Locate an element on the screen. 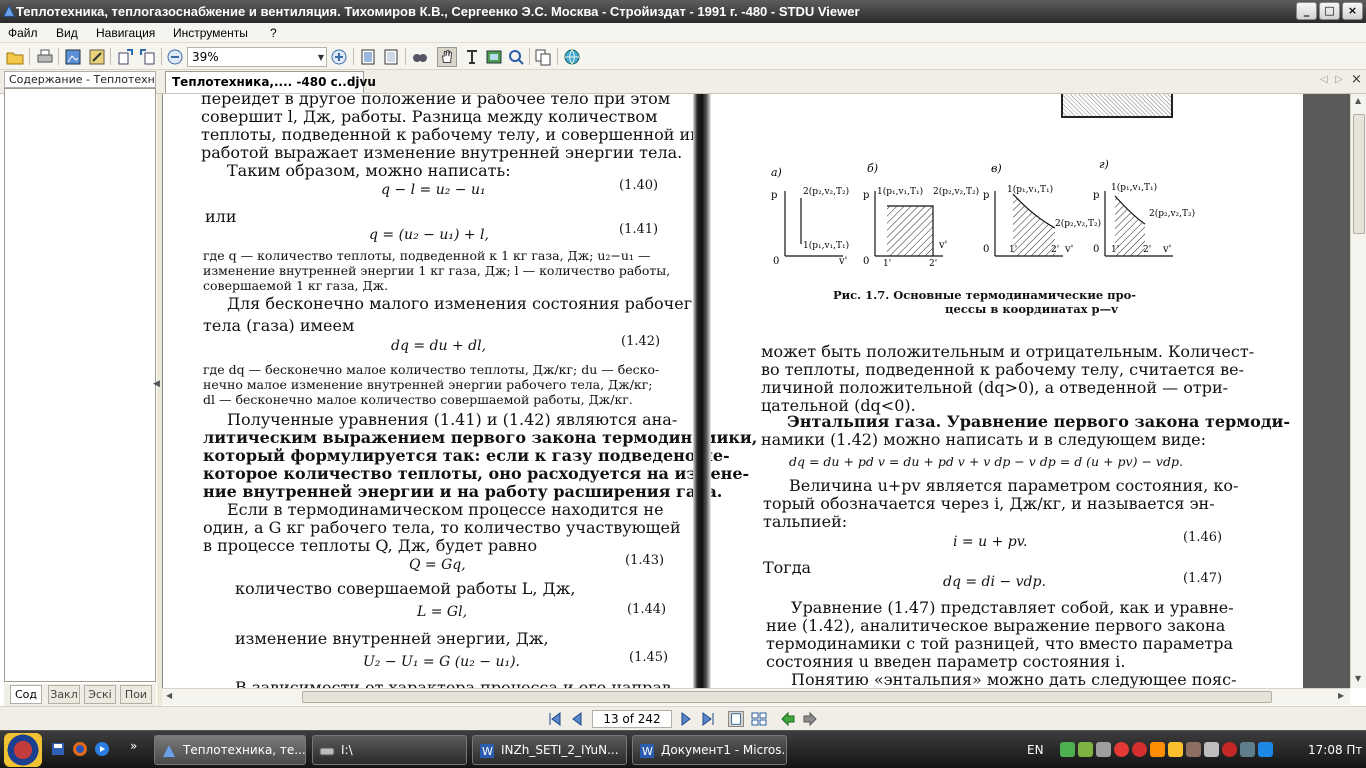  menu-navigation: Навигация is located at coordinates (125, 33).